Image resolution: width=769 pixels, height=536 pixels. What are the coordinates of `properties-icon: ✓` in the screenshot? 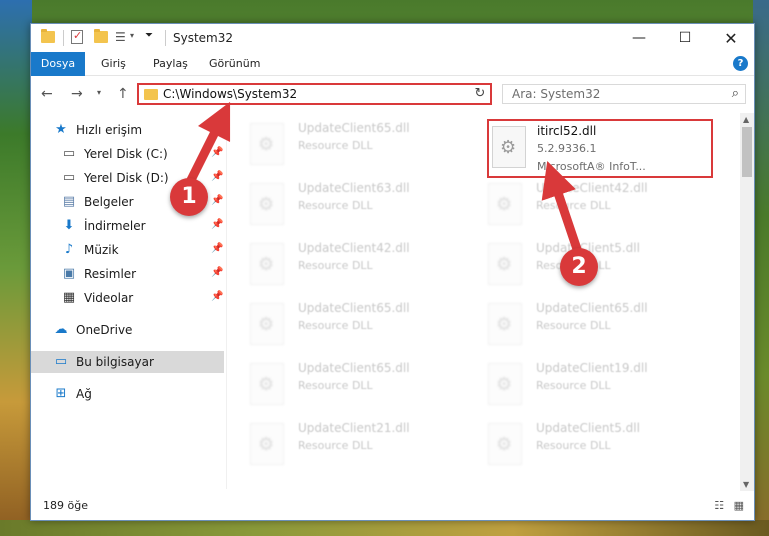 It's located at (77, 36).